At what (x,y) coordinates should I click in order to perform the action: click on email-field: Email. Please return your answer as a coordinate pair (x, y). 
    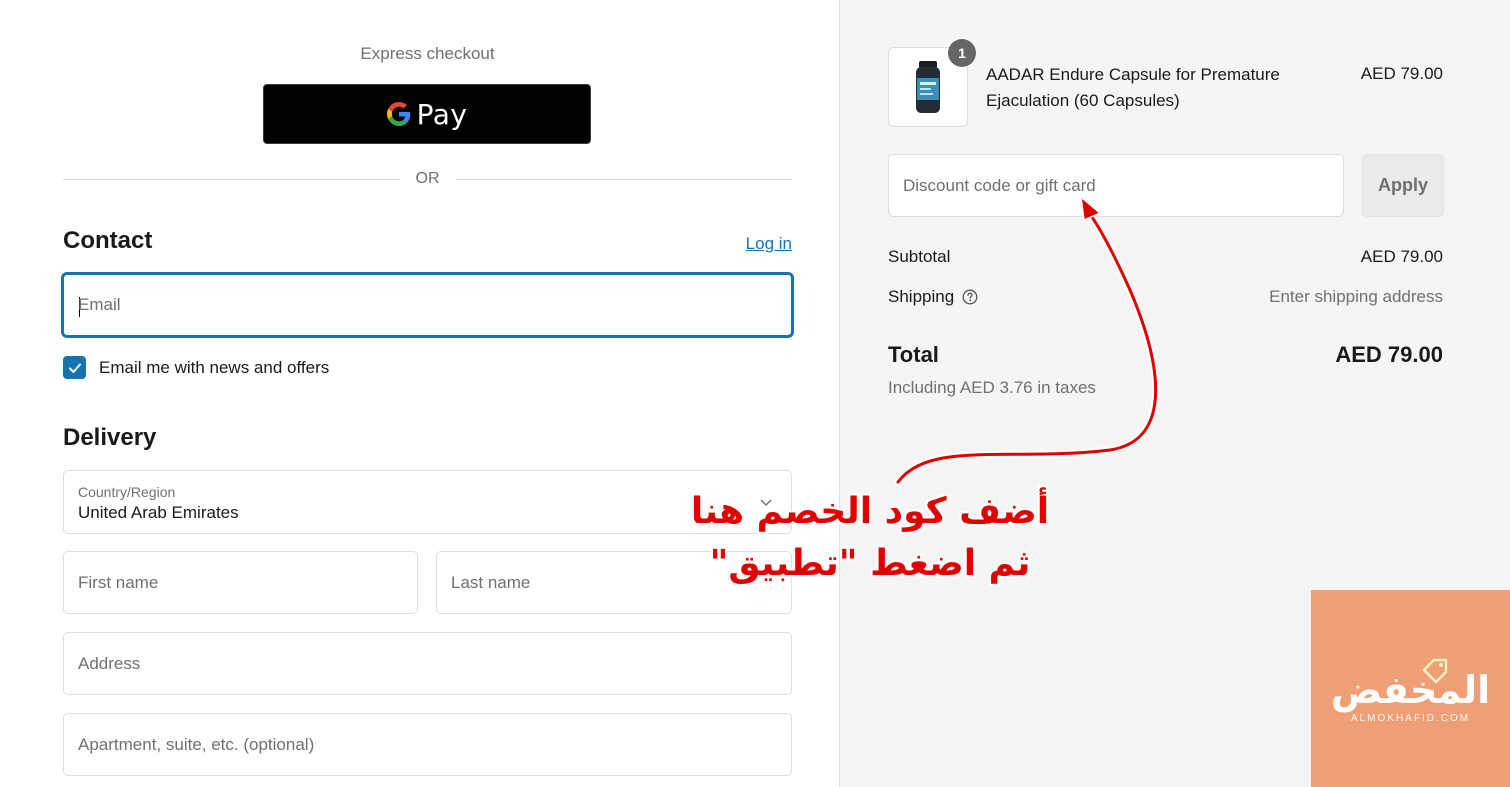
    Looking at the image, I should click on (427, 305).